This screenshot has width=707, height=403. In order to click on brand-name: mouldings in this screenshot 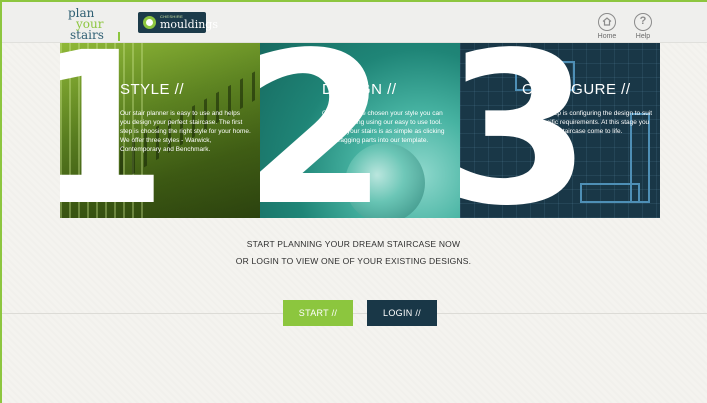, I will do `click(189, 24)`.